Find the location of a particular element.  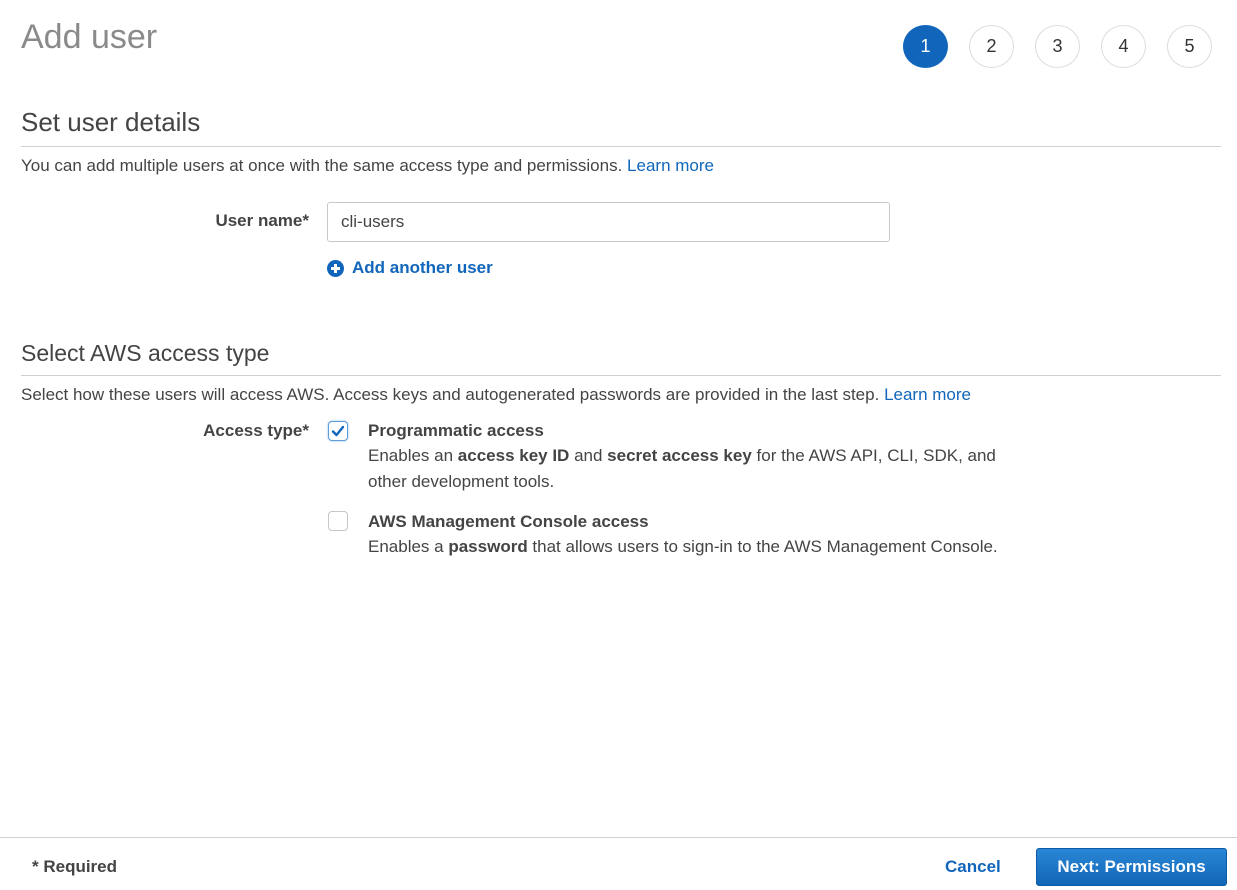

required-note: * Required is located at coordinates (75, 866).